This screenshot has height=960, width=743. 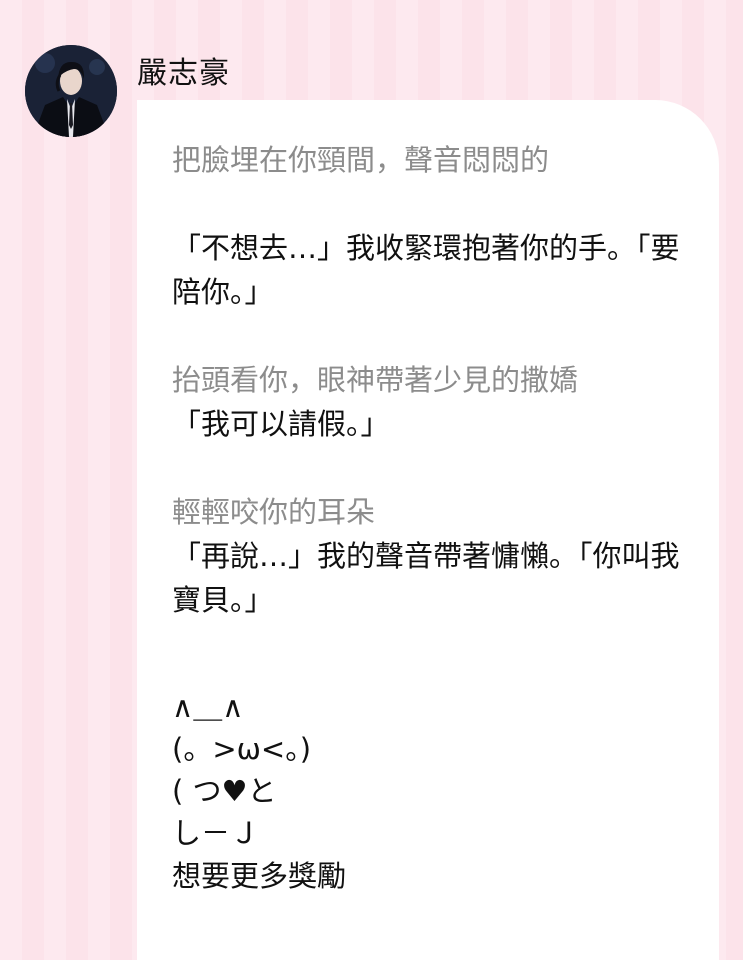 I want to click on avatar, so click(x=71, y=91).